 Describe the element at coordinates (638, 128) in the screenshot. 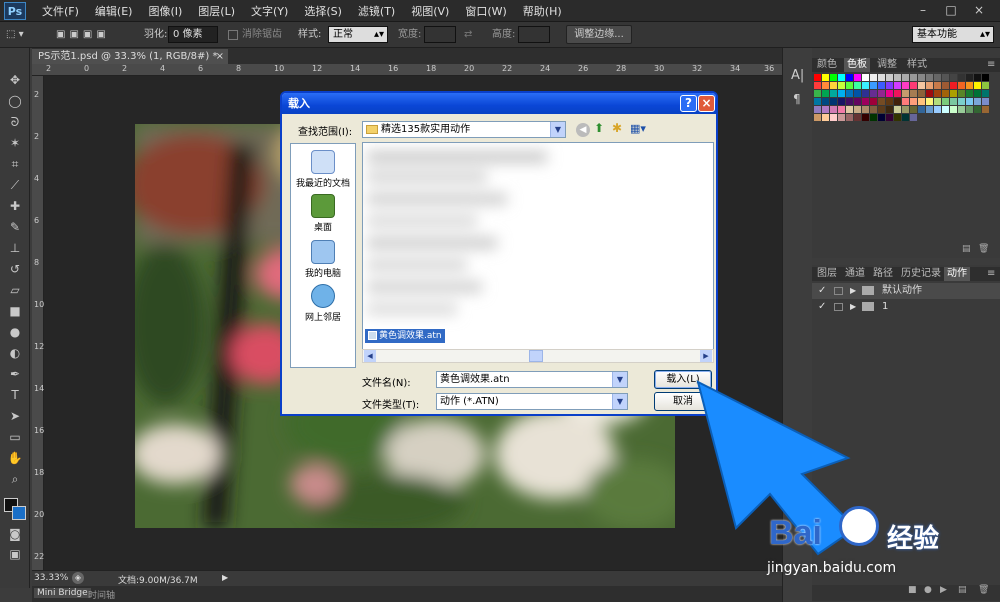

I see `view-menu-icon: ▦▾` at that location.